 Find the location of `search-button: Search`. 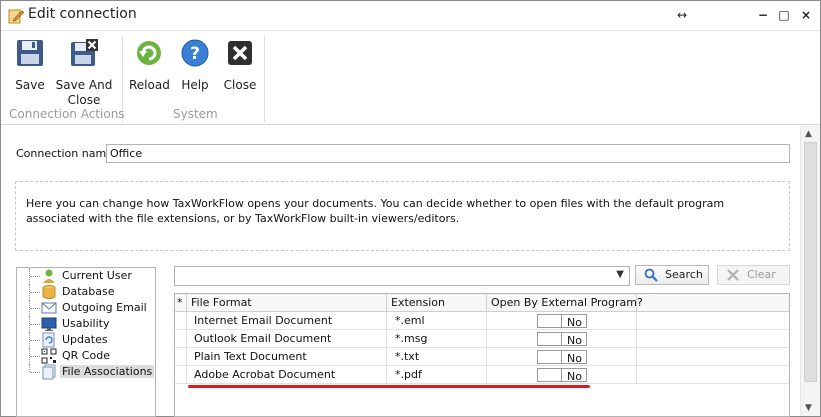

search-button: Search is located at coordinates (672, 275).